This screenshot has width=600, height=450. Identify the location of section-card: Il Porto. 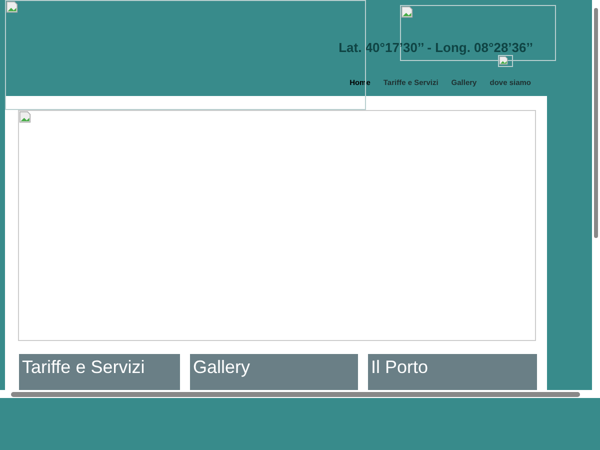
(452, 372).